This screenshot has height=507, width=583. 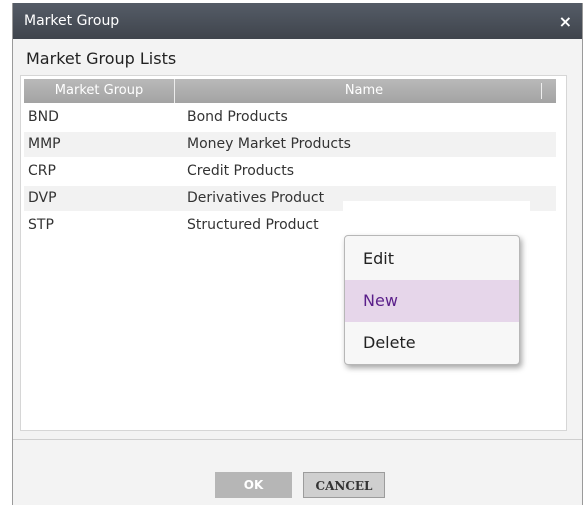 I want to click on cell-code: DVP, so click(x=42, y=198).